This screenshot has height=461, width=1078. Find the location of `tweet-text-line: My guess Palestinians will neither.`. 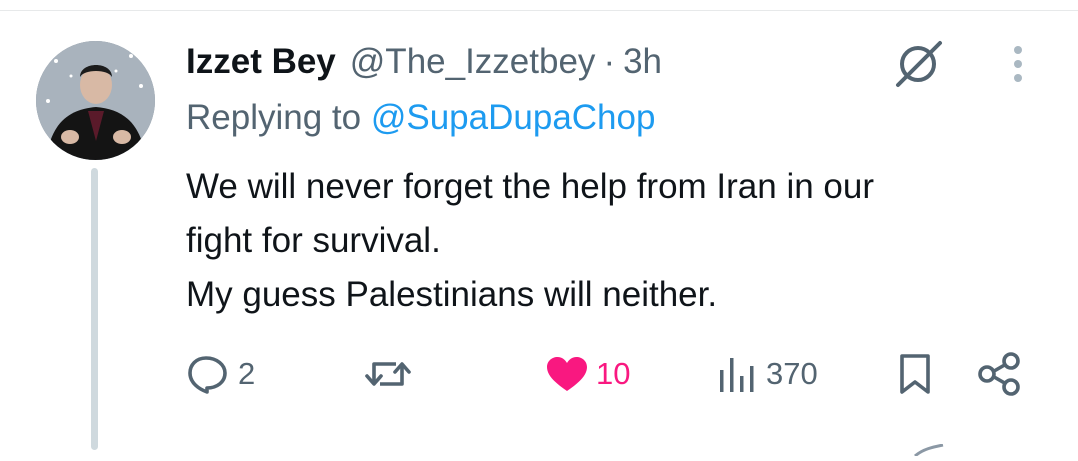

tweet-text-line: My guess Palestinians will neither. is located at coordinates (452, 294).